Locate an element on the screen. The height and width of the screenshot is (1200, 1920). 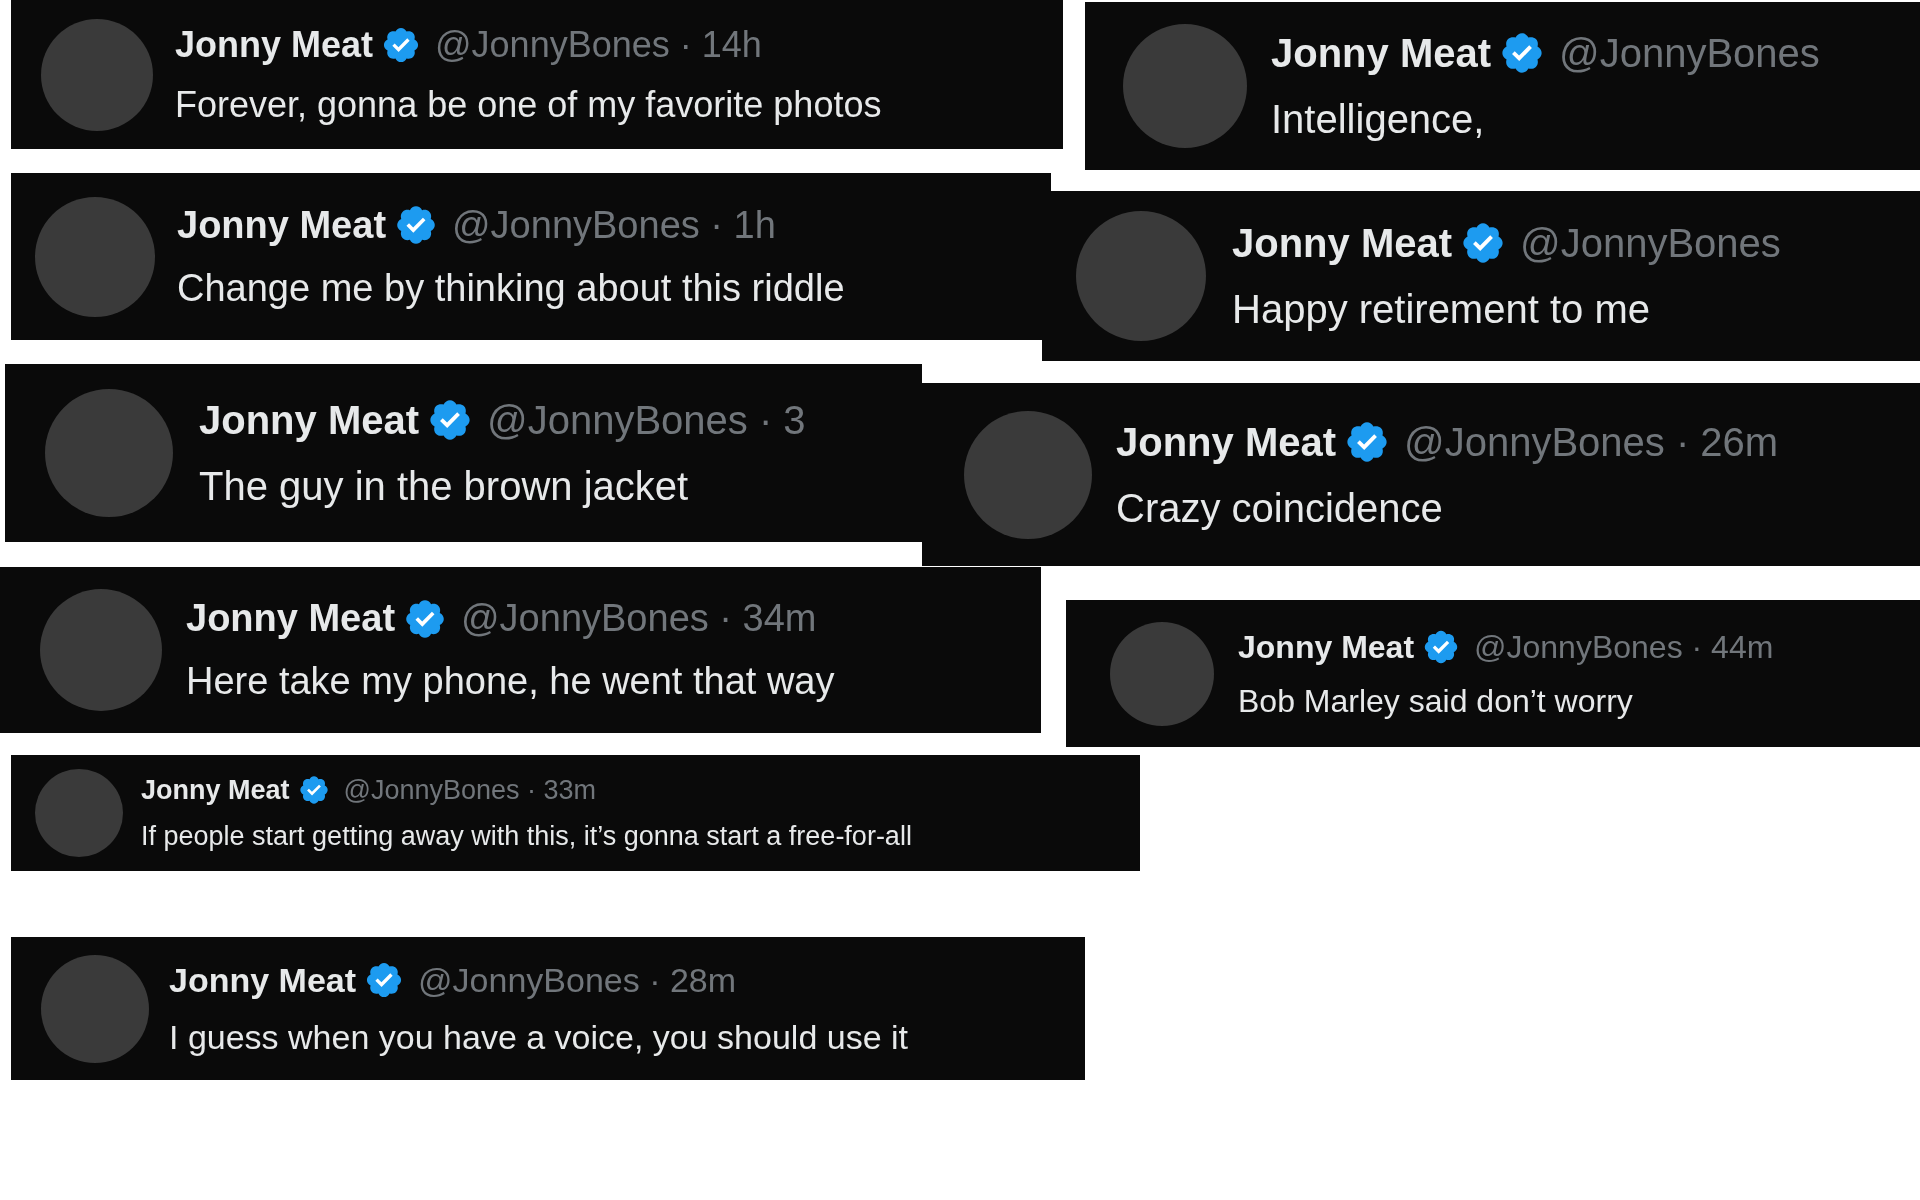
handle-and-time: @JonnyBones · 28m is located at coordinates (577, 980).